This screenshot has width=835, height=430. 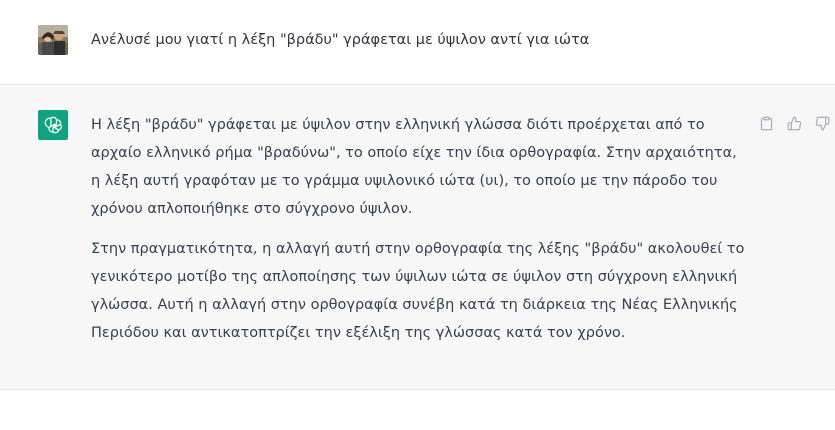 I want to click on clipboard-icon, so click(x=766, y=123).